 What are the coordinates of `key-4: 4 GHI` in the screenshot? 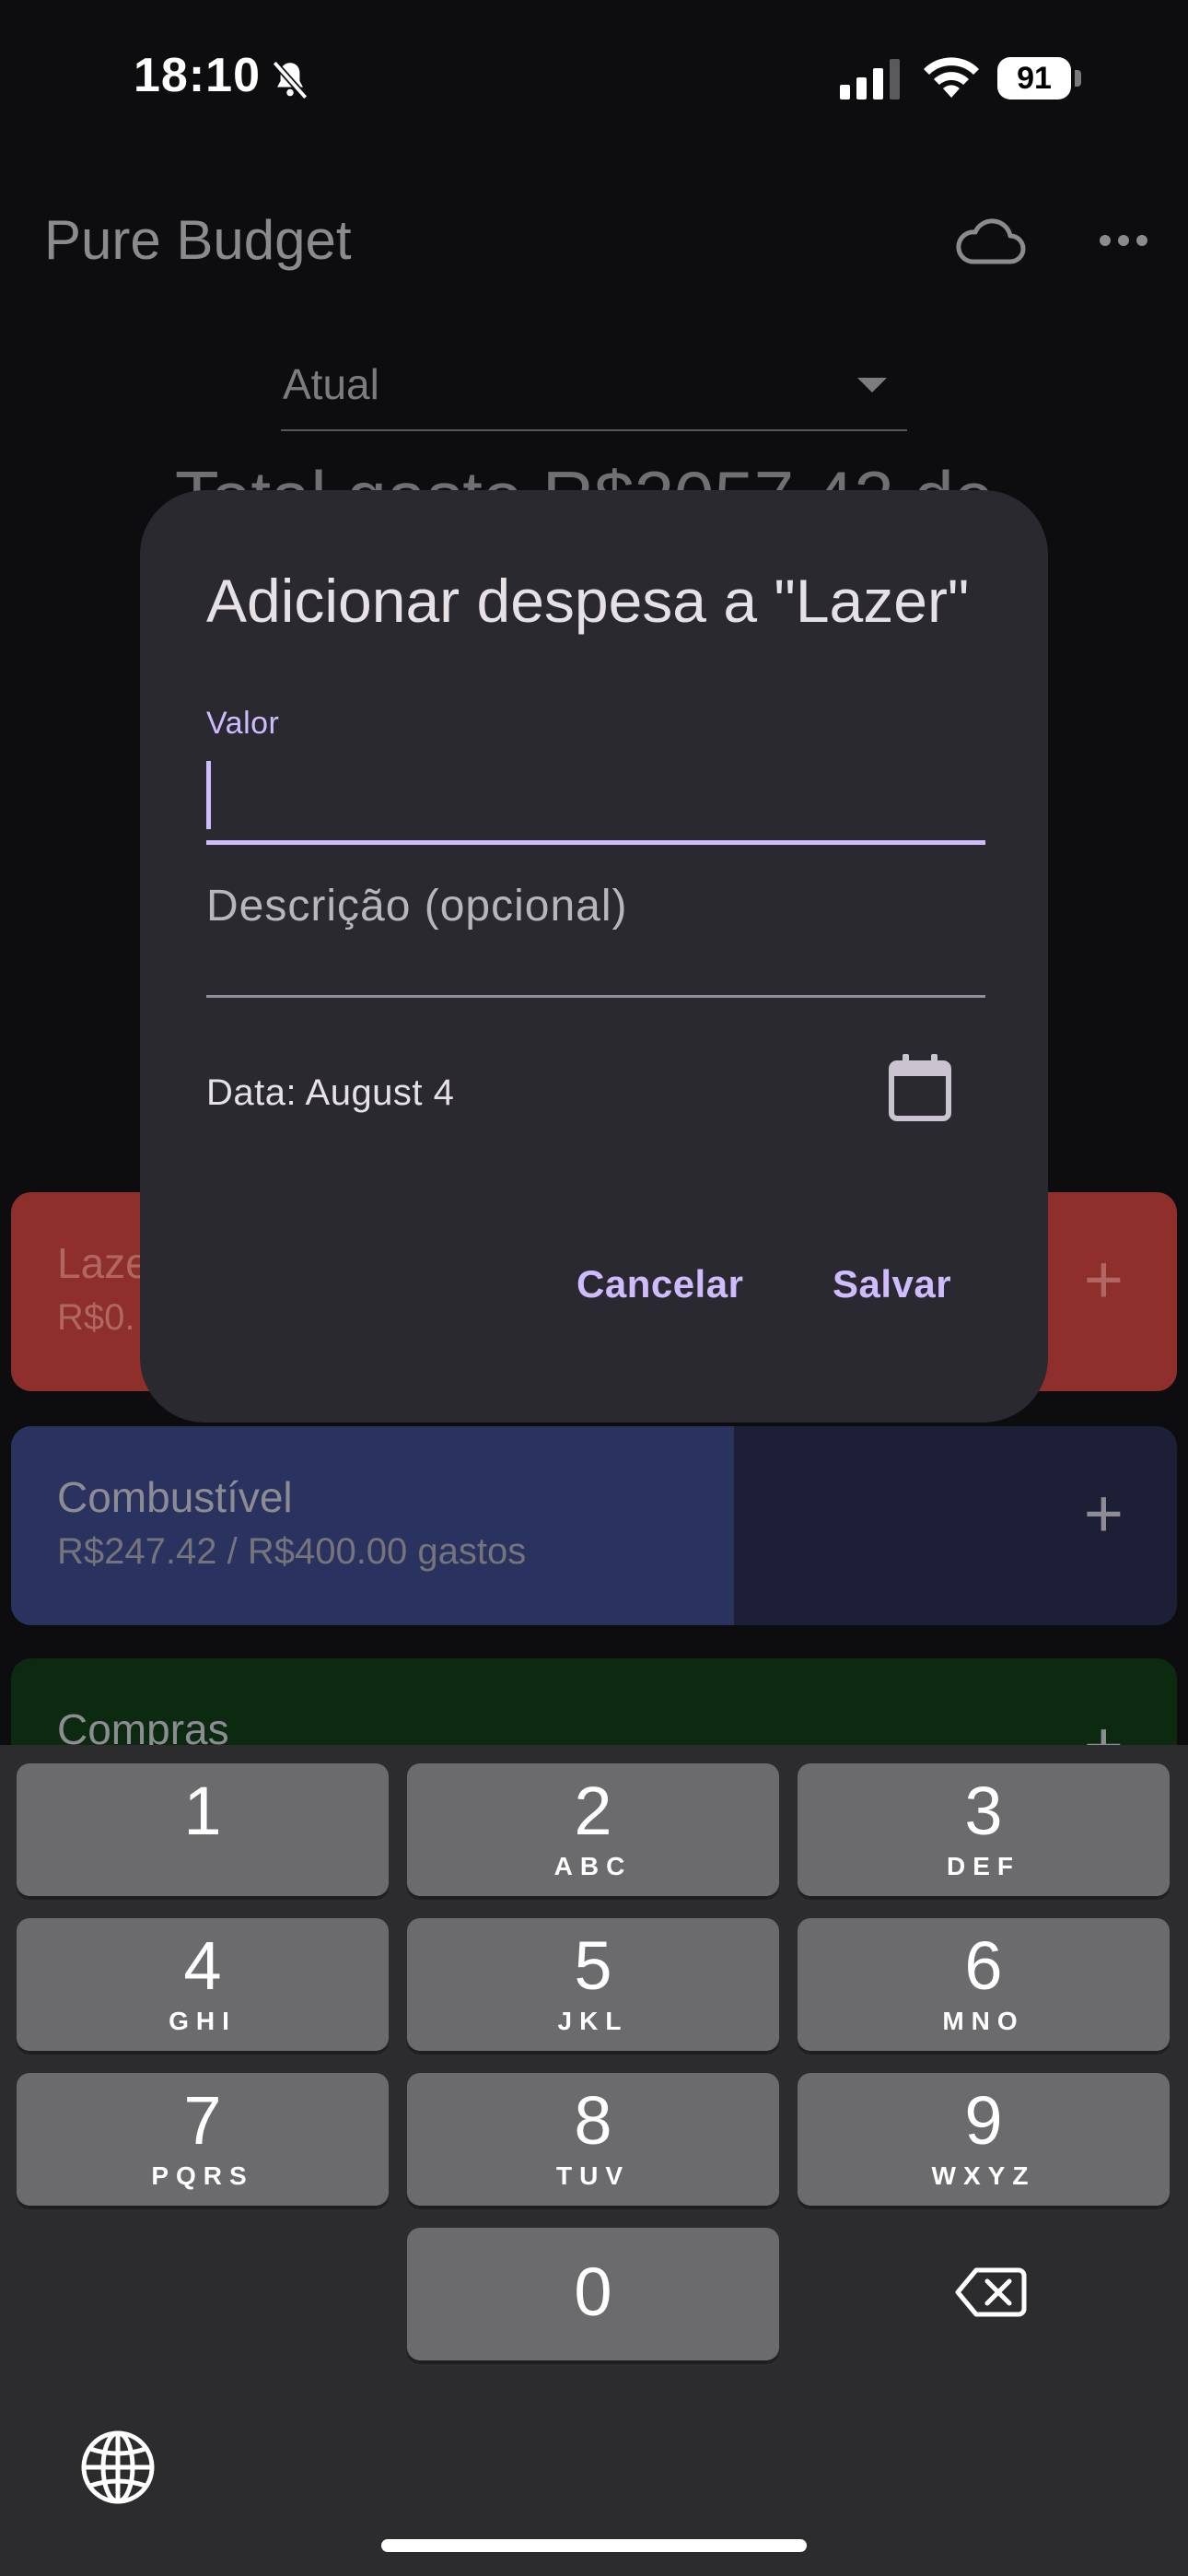 It's located at (203, 1985).